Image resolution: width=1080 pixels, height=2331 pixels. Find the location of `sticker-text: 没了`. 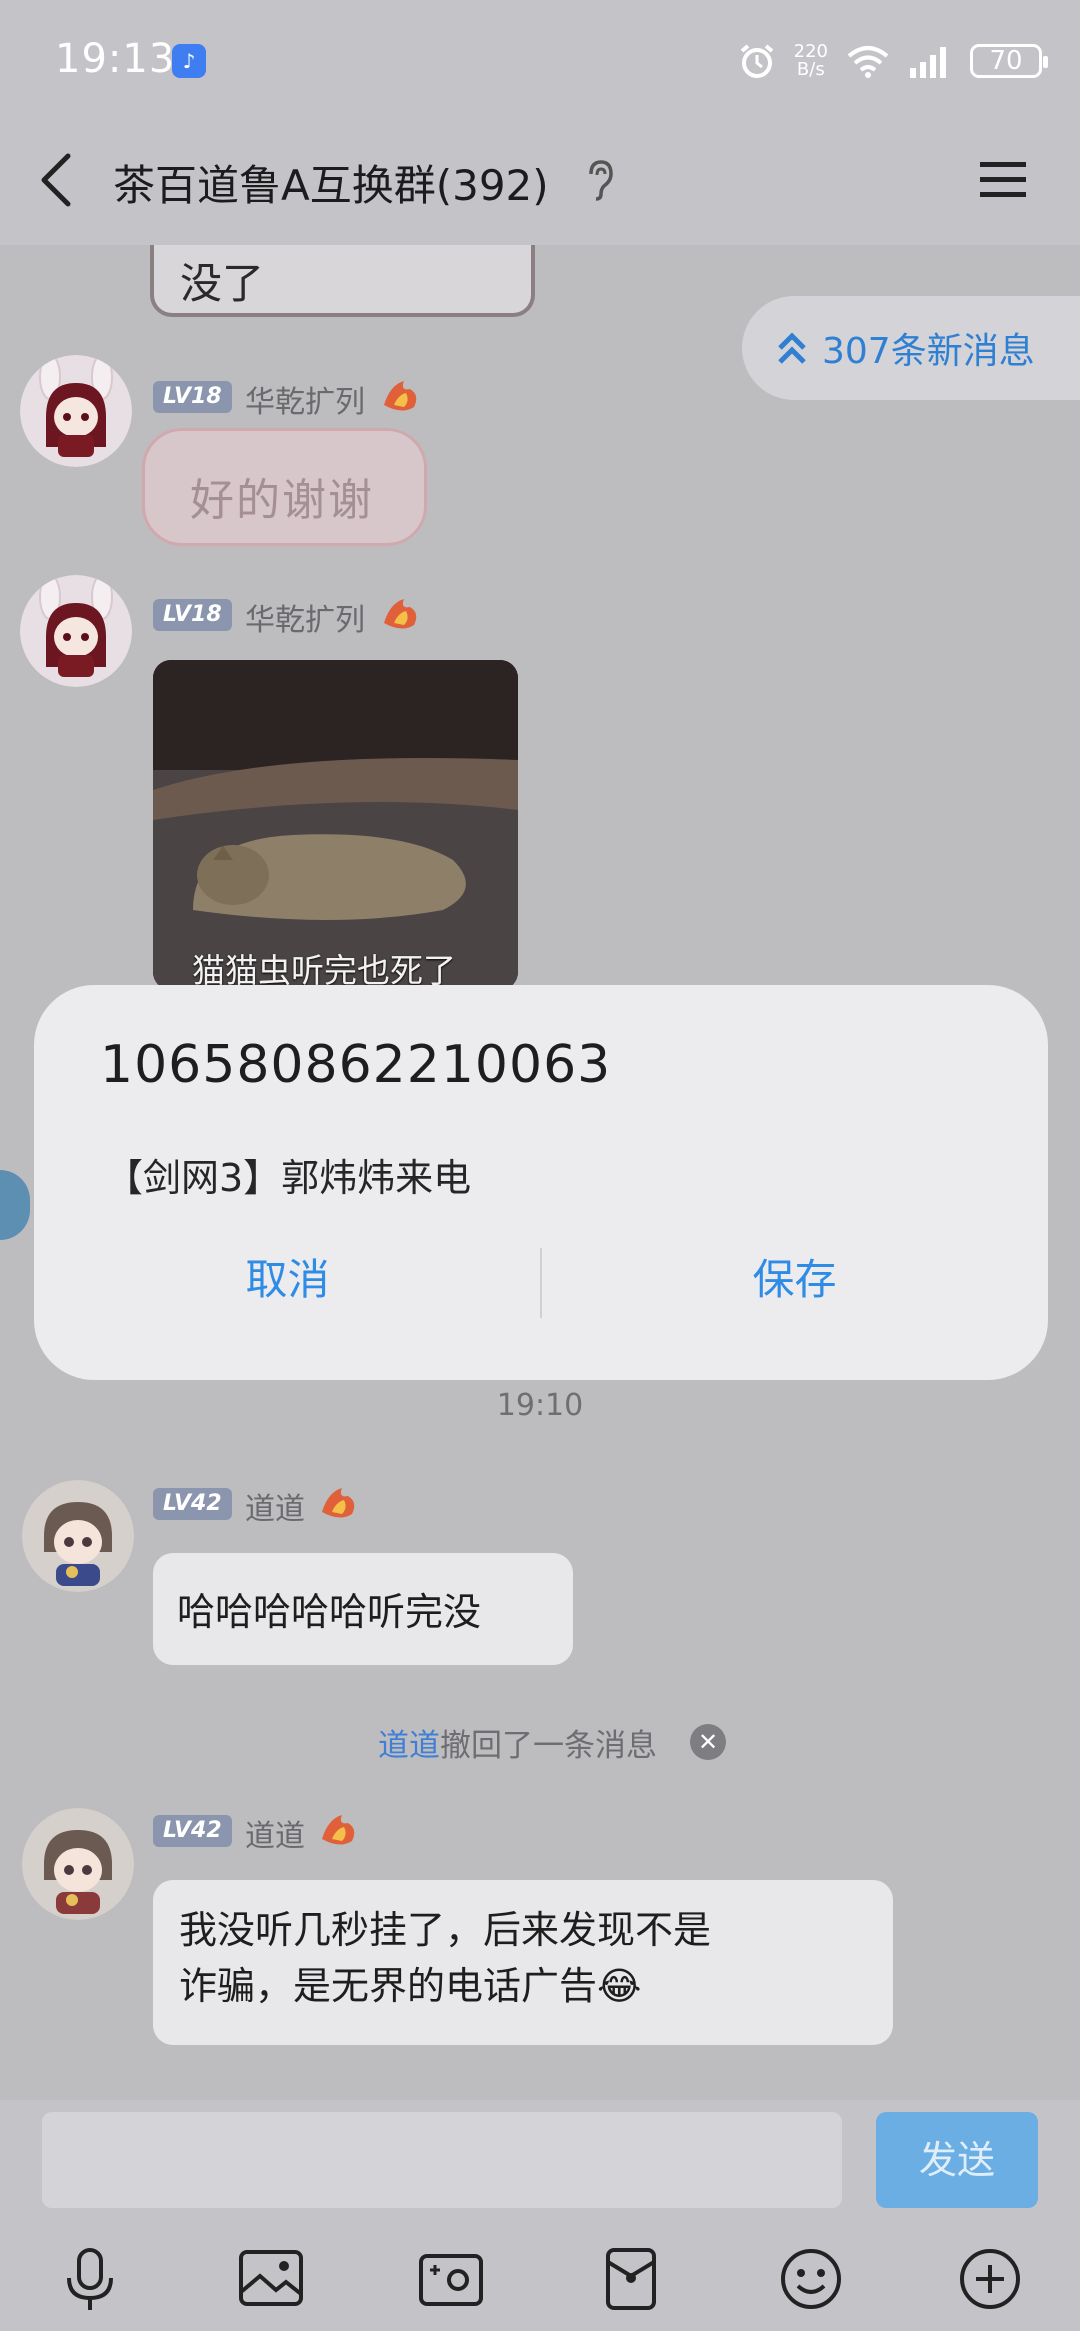

sticker-text: 没了 is located at coordinates (222, 283).